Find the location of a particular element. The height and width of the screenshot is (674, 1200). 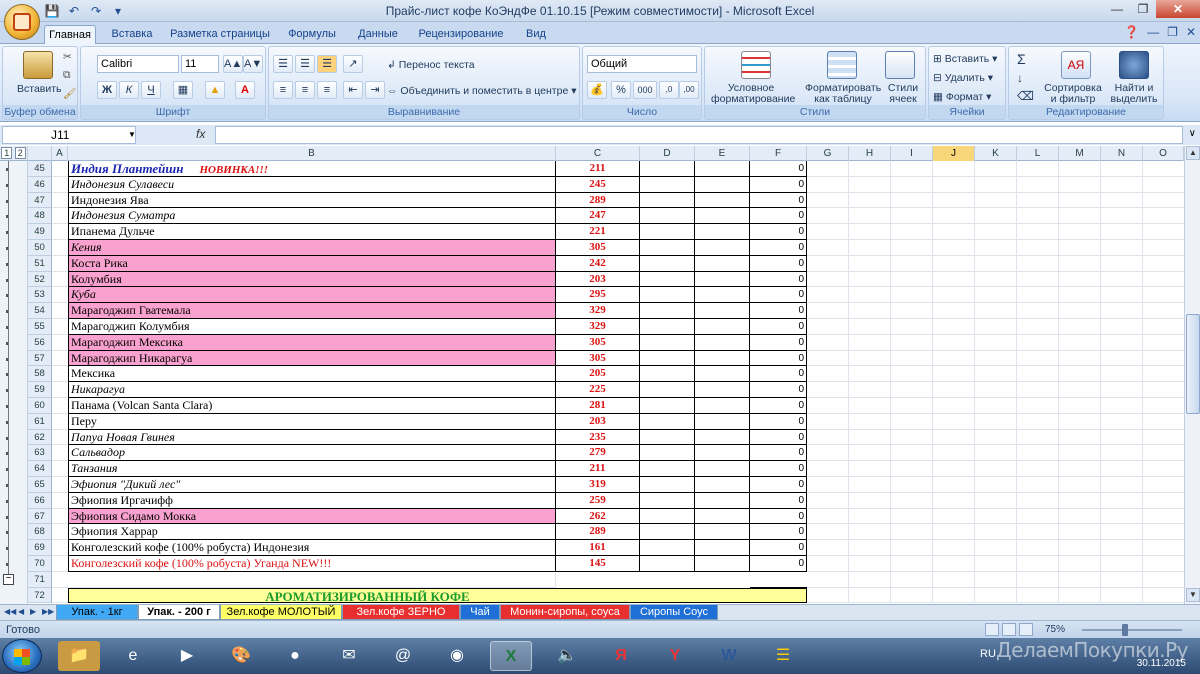

workbook-restore-icon: ❐ is located at coordinates (1172, 32).